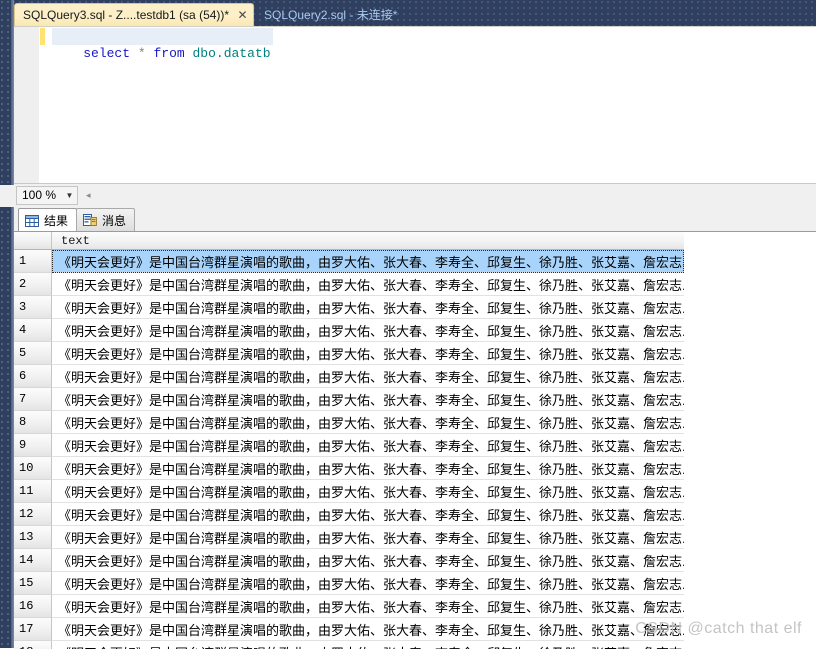  I want to click on left-rail-gap, so click(7, 196).